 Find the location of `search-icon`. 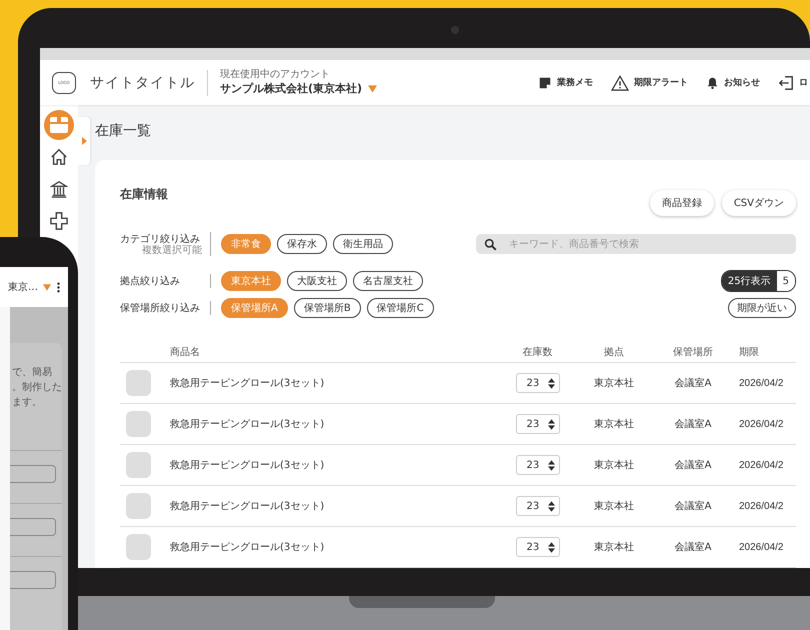

search-icon is located at coordinates (490, 244).